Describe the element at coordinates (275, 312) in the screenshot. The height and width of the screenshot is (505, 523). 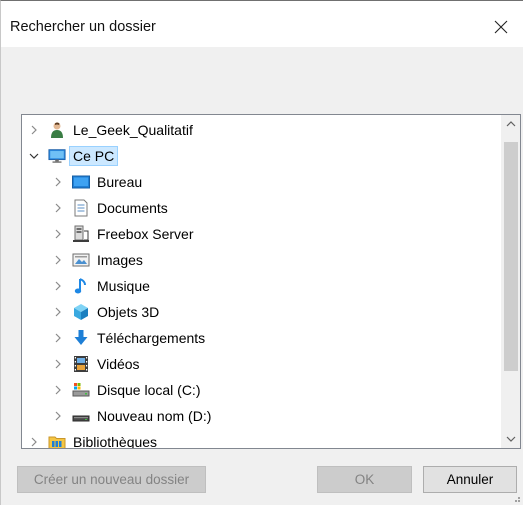
I see `tree-item-objets-3d: Objets 3D` at that location.